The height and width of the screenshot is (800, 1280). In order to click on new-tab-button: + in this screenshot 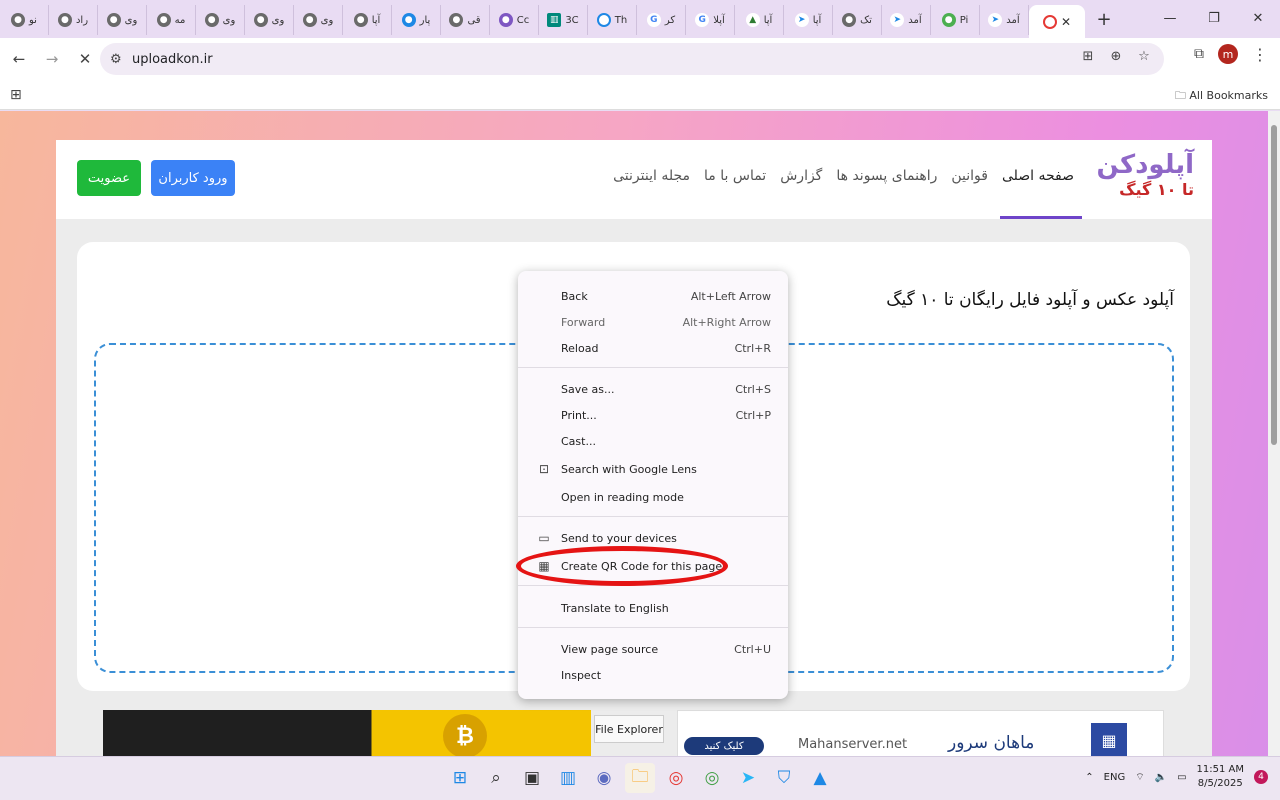, I will do `click(1104, 19)`.